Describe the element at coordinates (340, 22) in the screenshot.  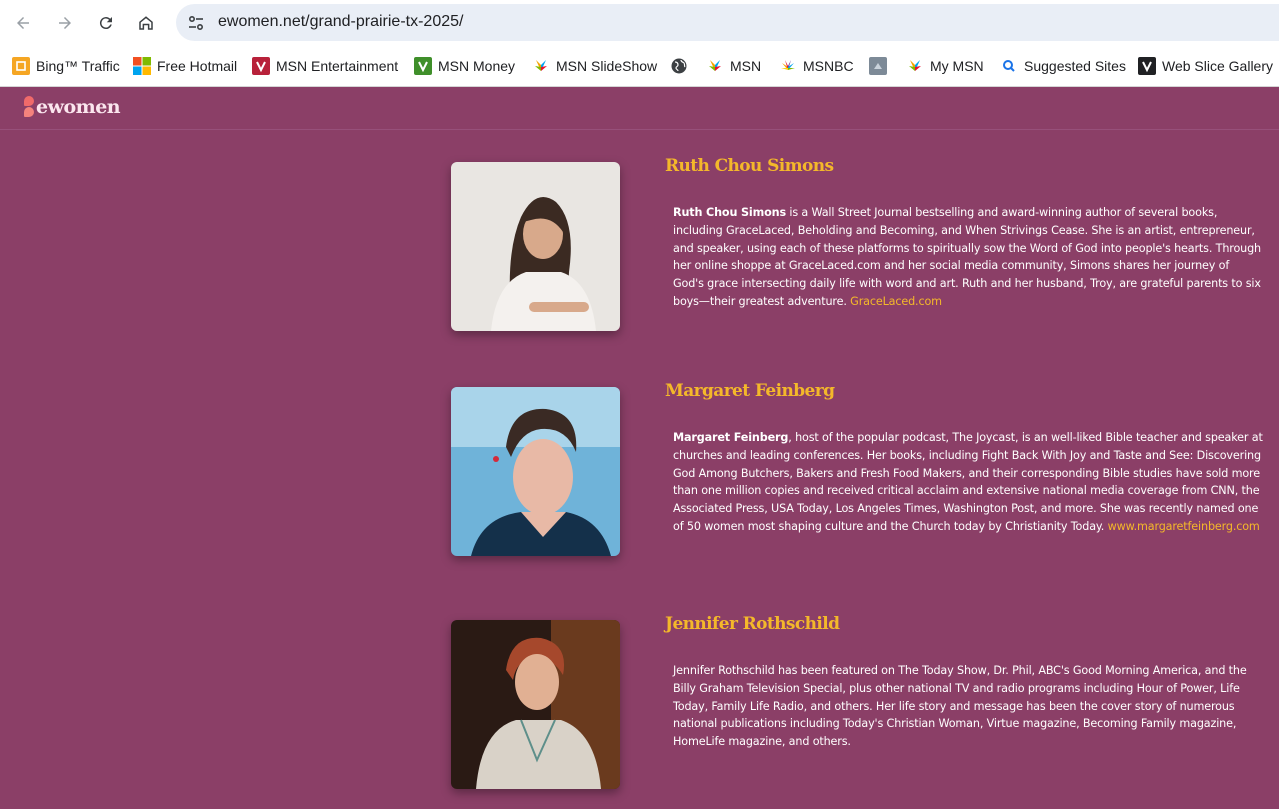
I see `url-text: ewomen.net/grand-prairie-tx-2025/` at that location.